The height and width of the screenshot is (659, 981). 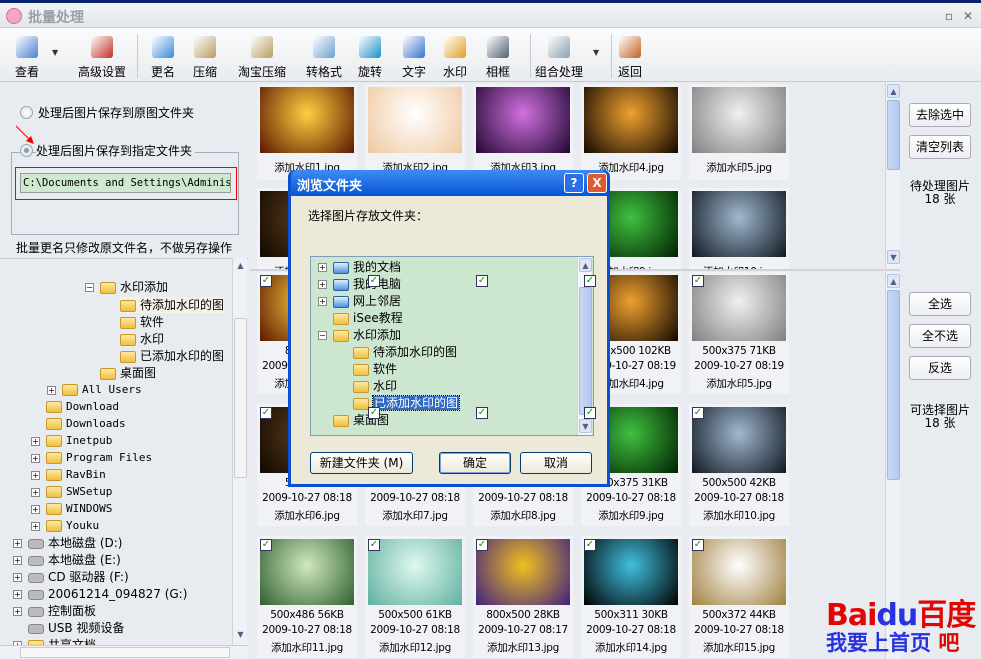 What do you see at coordinates (72, 526) in the screenshot?
I see `tree-item: Youku` at bounding box center [72, 526].